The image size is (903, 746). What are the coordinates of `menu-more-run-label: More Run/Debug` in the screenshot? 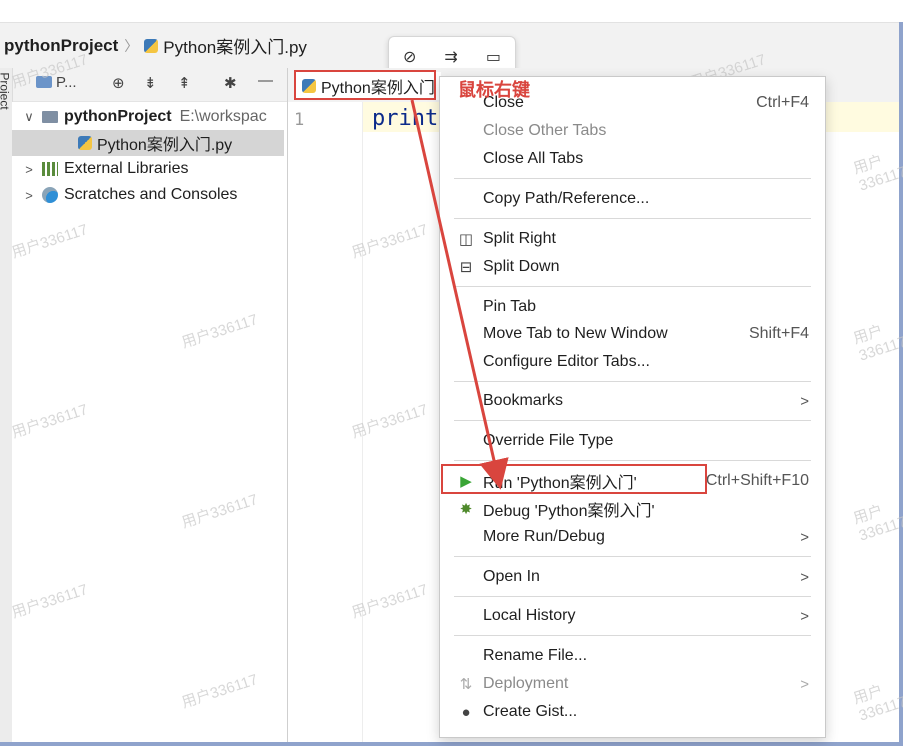 It's located at (544, 536).